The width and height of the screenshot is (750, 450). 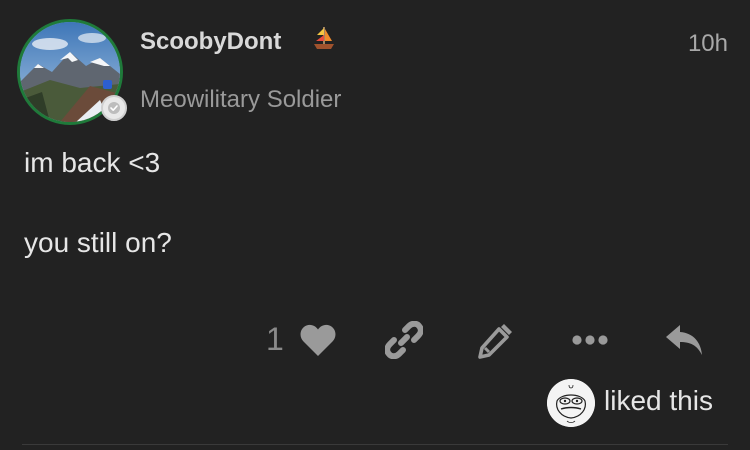 I want to click on ellipsis-icon, so click(x=590, y=340).